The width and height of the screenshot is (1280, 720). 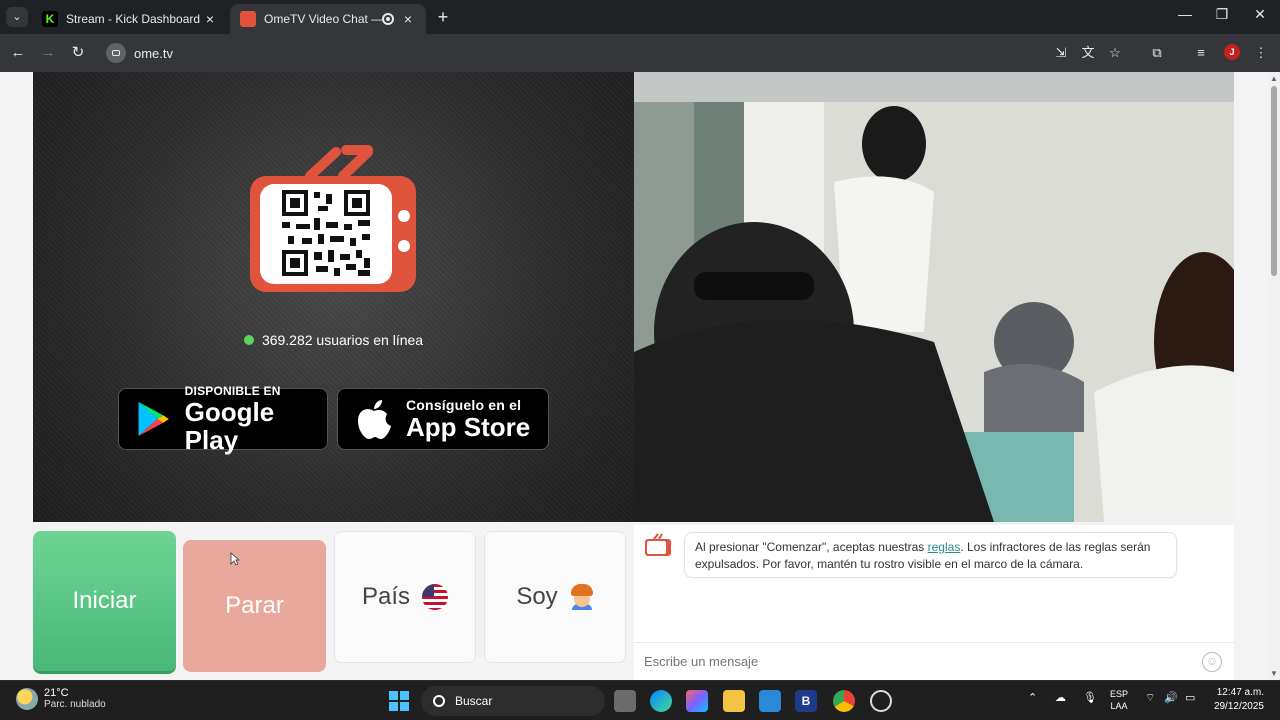 I want to click on site-info-icon, so click(x=116, y=53).